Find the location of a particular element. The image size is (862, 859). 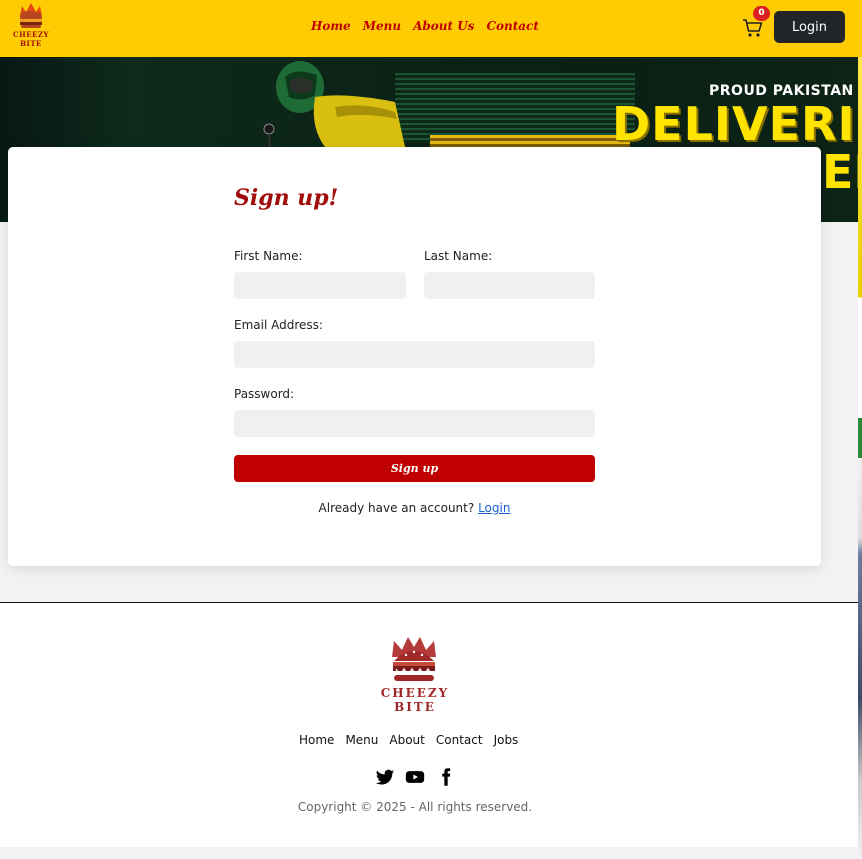

delivery-rider-image is located at coordinates (334, 104).